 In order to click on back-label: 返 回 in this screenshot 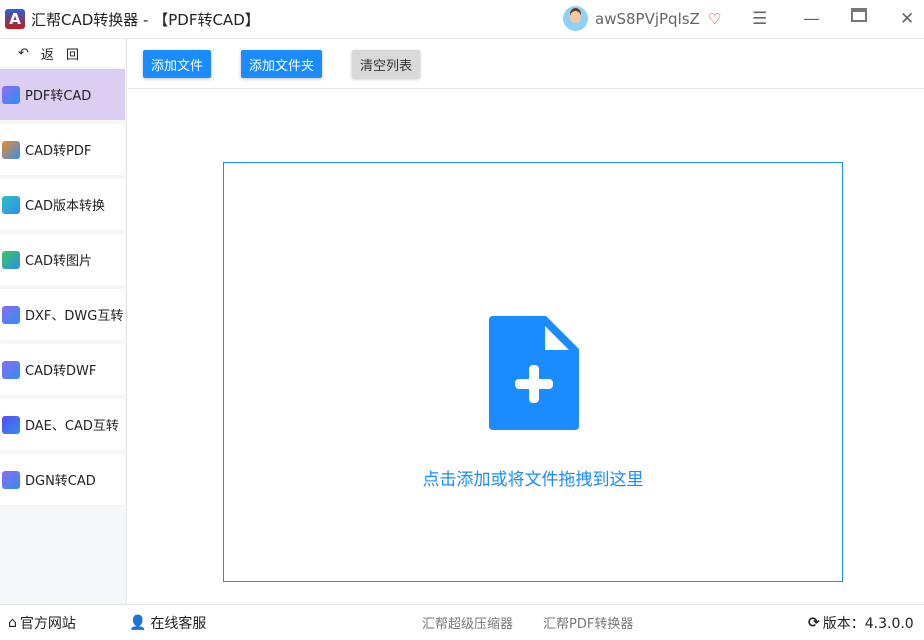, I will do `click(62, 55)`.